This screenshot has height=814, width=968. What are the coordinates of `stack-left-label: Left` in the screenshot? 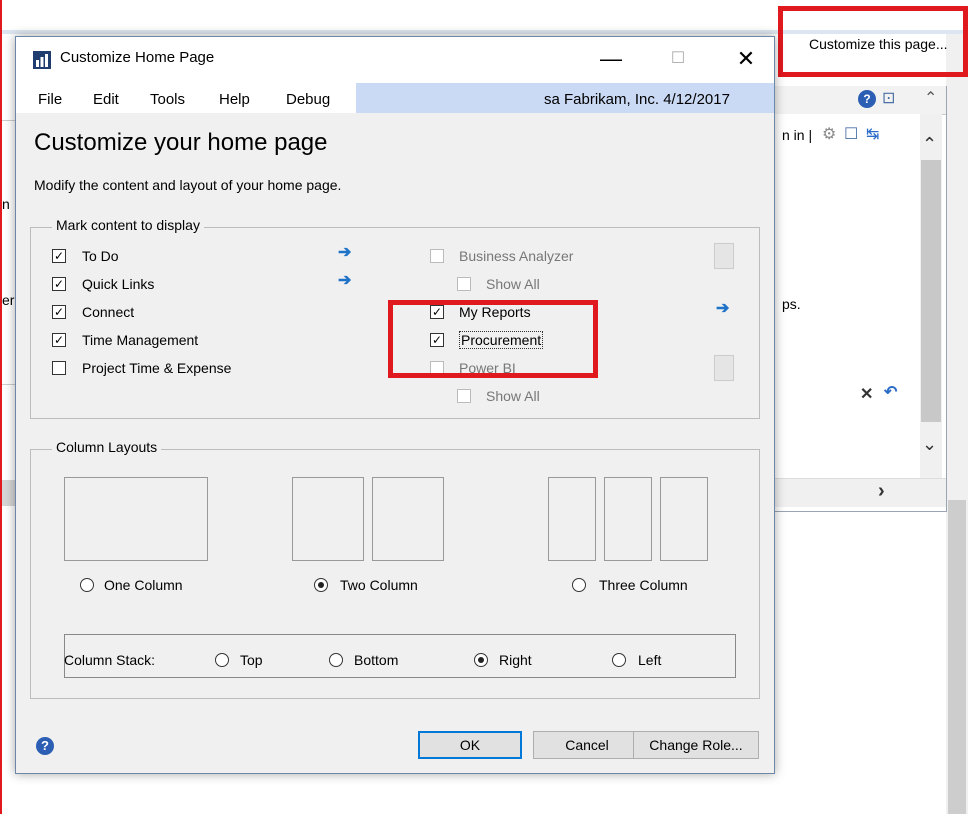 It's located at (650, 660).